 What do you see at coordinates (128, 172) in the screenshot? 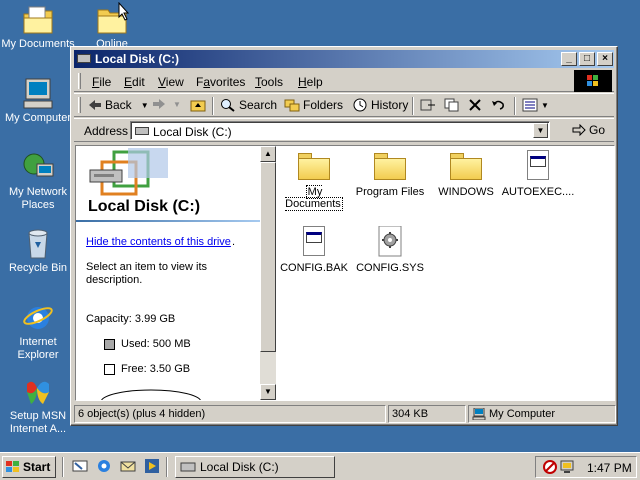
I see `drive-banner-icon` at bounding box center [128, 172].